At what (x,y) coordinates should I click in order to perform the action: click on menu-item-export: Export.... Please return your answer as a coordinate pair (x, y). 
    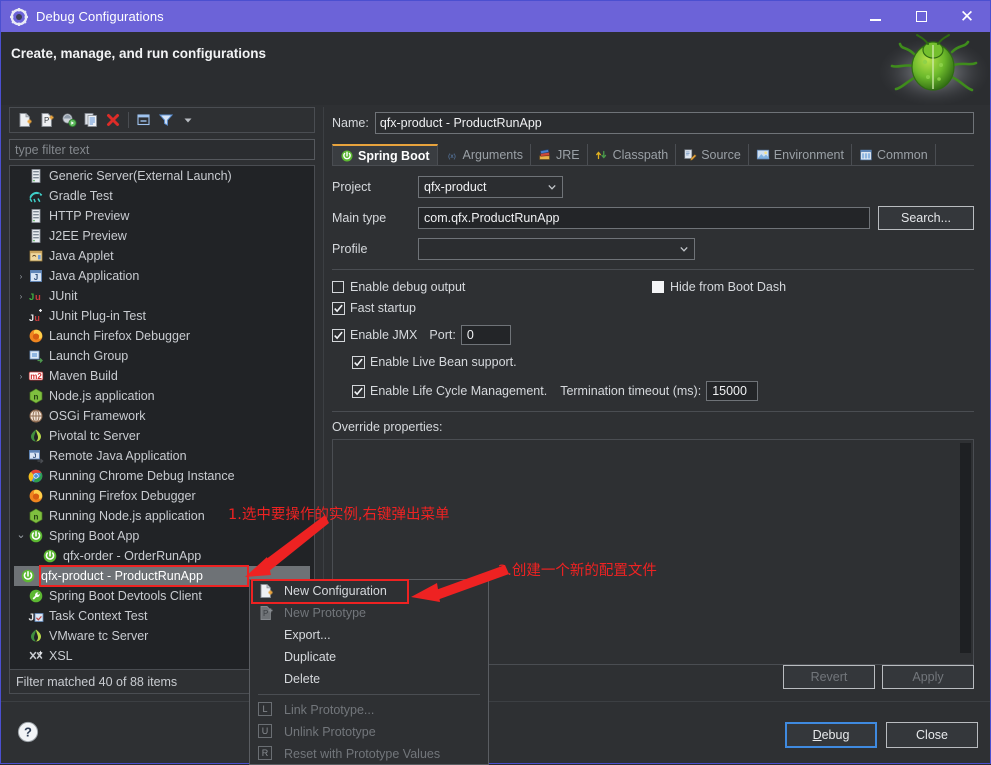
    Looking at the image, I should click on (369, 635).